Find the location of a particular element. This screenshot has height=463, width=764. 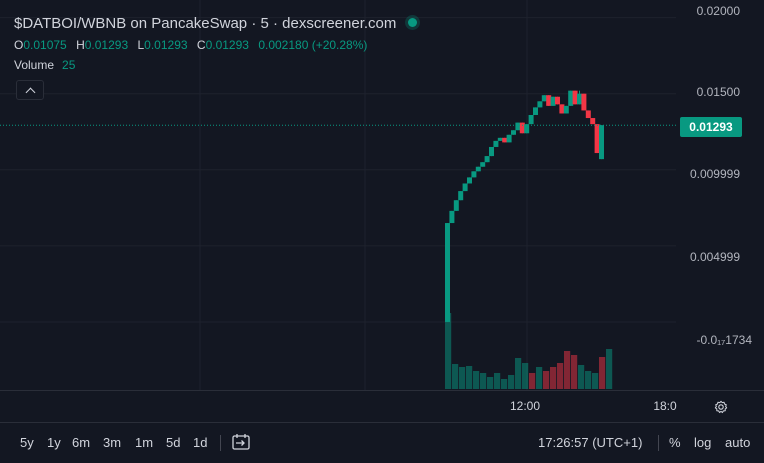

timeframe-1m: 1m is located at coordinates (144, 442).